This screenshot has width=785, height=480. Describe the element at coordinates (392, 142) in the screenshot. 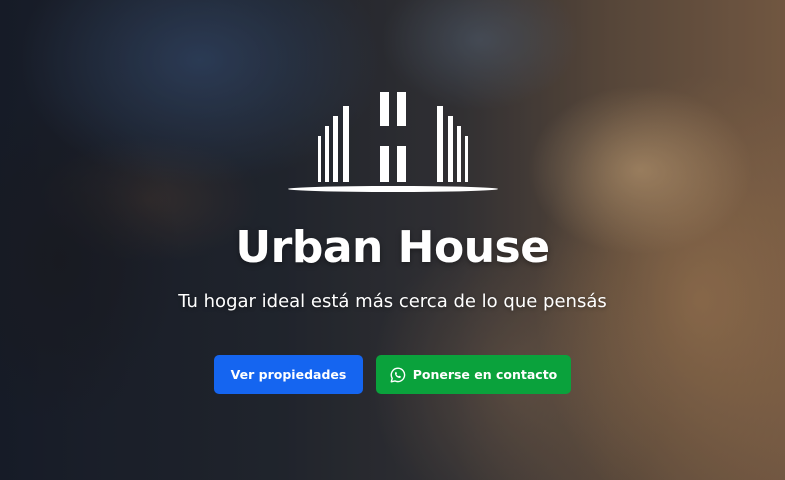

I see `building-logo-icon` at that location.